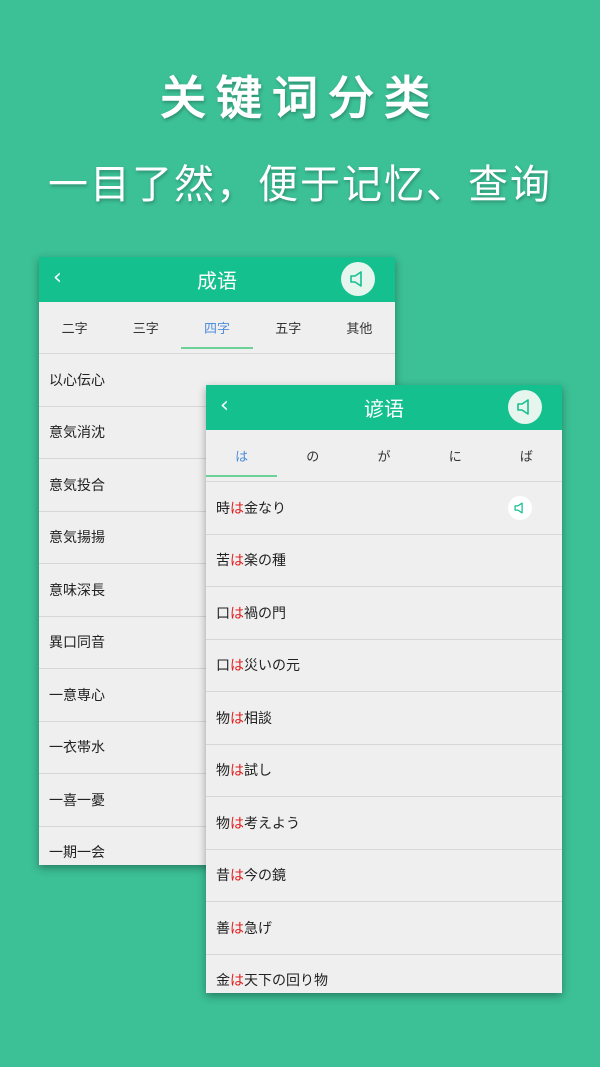 The width and height of the screenshot is (600, 1067). Describe the element at coordinates (286, 981) in the screenshot. I see `proverb-text-after: 天下の回り物` at that location.